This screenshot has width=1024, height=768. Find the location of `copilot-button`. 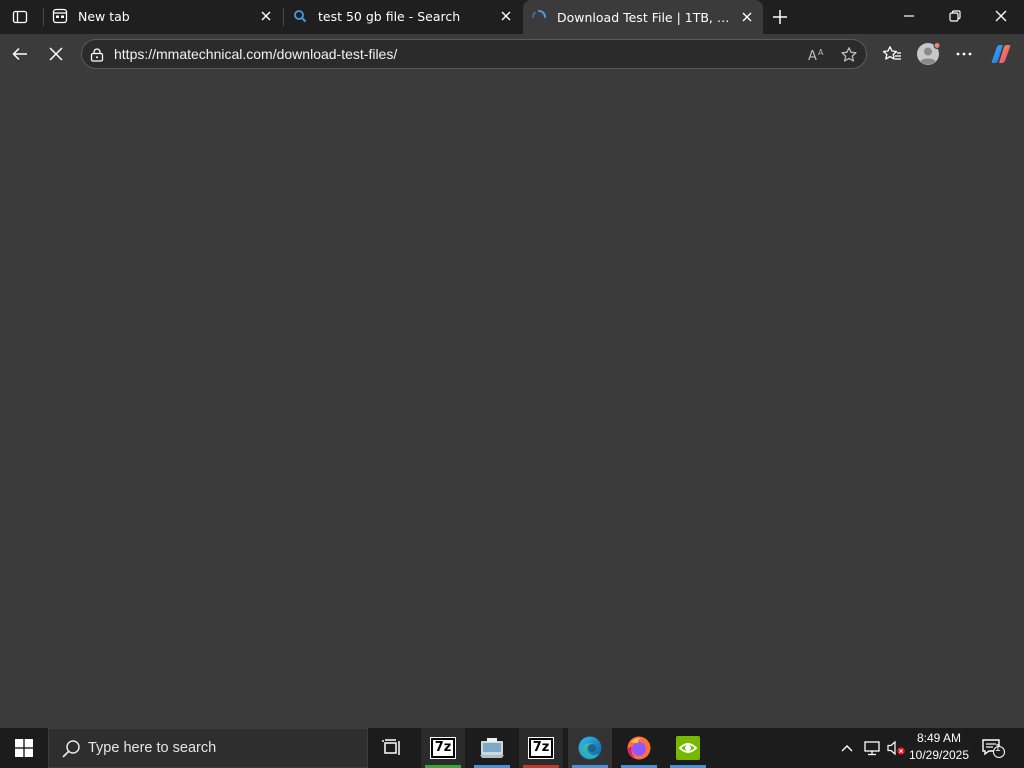

copilot-button is located at coordinates (1001, 54).